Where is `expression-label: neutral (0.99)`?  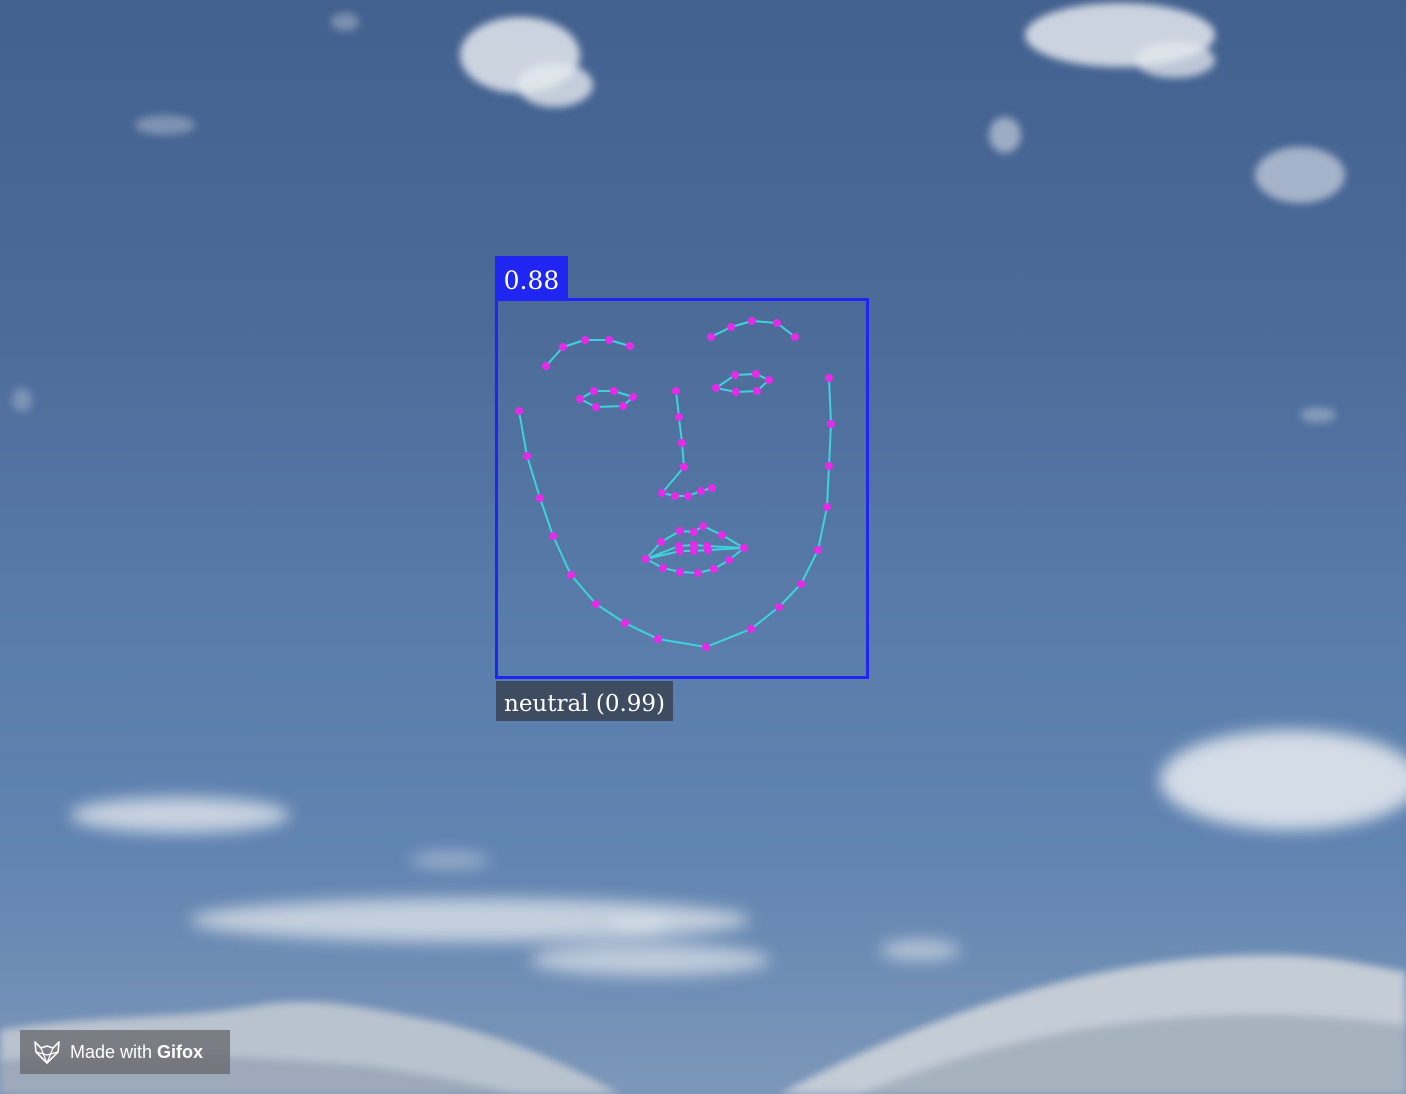 expression-label: neutral (0.99) is located at coordinates (585, 701).